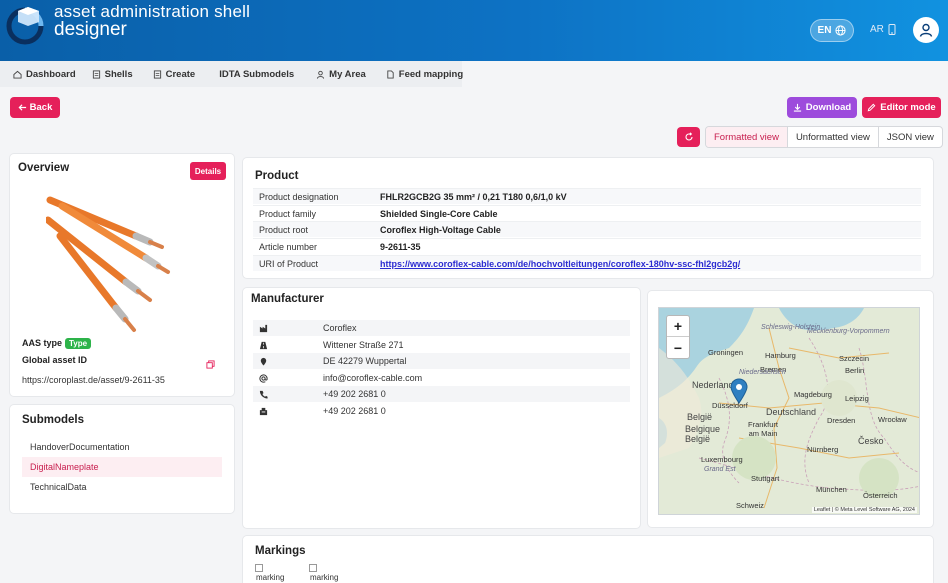 The height and width of the screenshot is (583, 948). I want to click on map-label: Österreich, so click(880, 495).